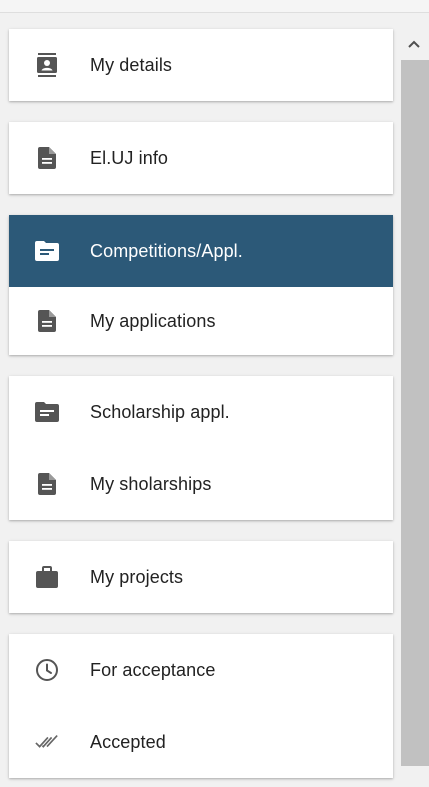 This screenshot has height=787, width=429. I want to click on menu-card-my-details: My details, so click(201, 65).